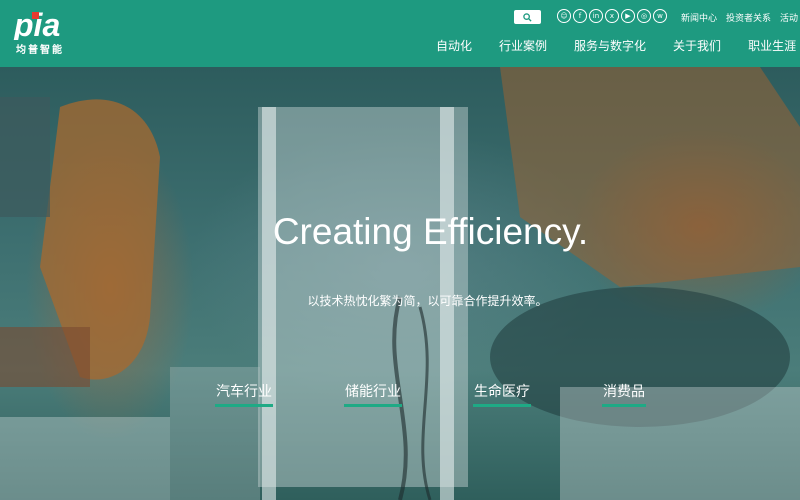  I want to click on social-links: ☺ f in x ▶ ◎ w, so click(612, 16).